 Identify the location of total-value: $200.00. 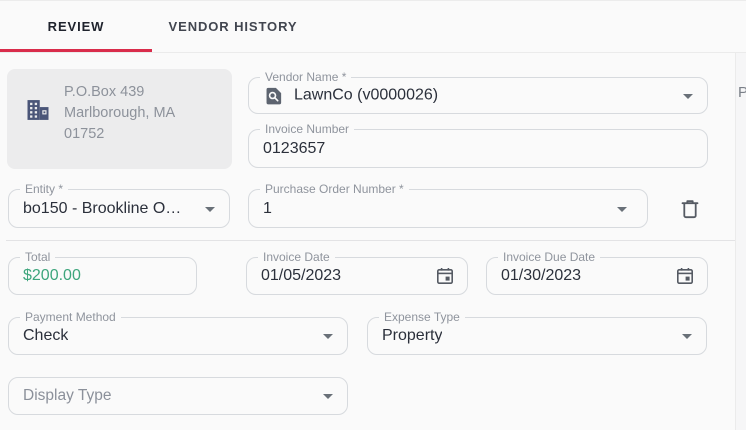
(52, 275).